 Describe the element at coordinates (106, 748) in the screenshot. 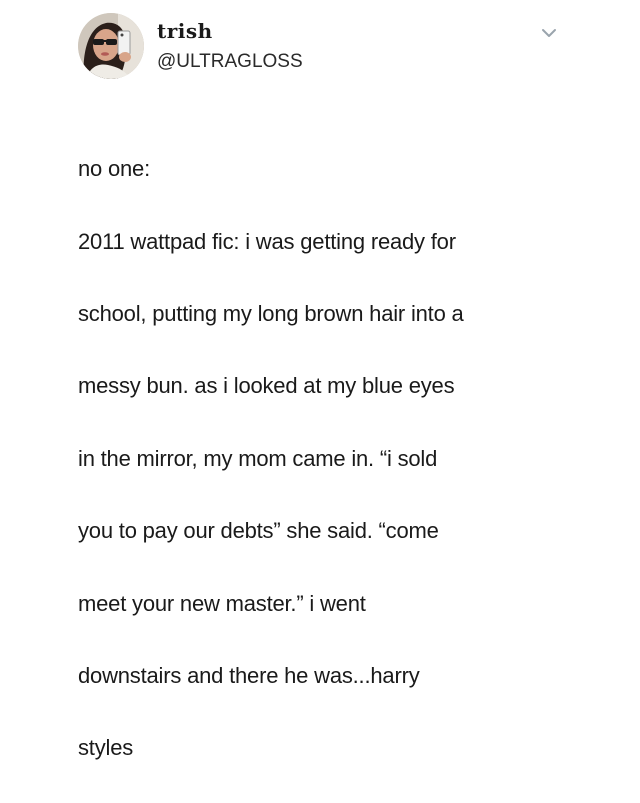

I see `tweet-line: styles` at that location.